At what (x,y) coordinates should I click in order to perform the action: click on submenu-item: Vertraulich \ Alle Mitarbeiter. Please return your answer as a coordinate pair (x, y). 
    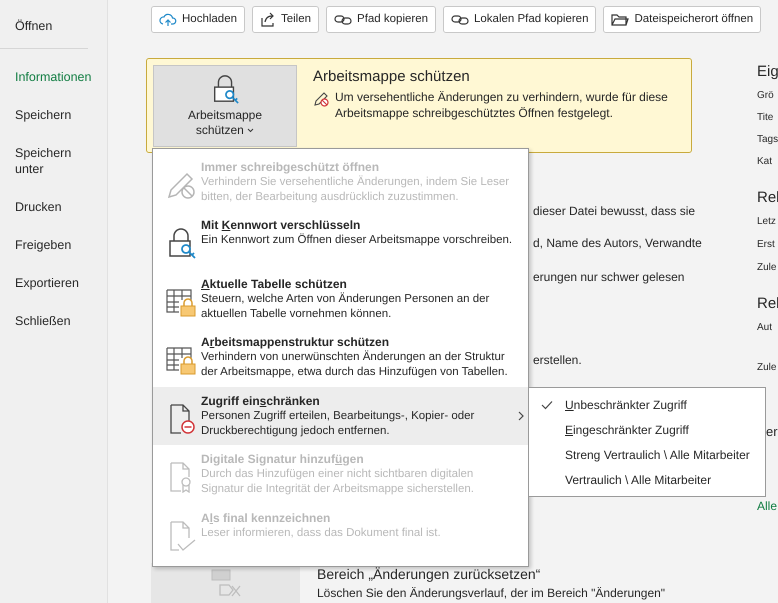
    Looking at the image, I should click on (647, 479).